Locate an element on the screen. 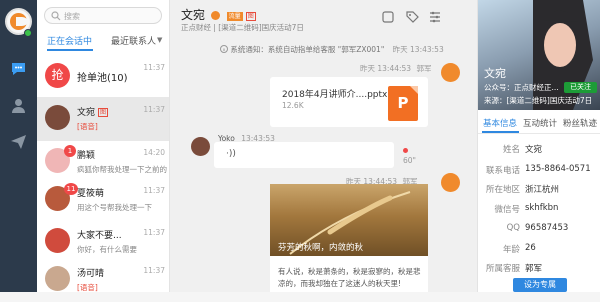 This screenshot has width=600, height=302. tab-fan-track: 粉丝轨迹 is located at coordinates (580, 123).